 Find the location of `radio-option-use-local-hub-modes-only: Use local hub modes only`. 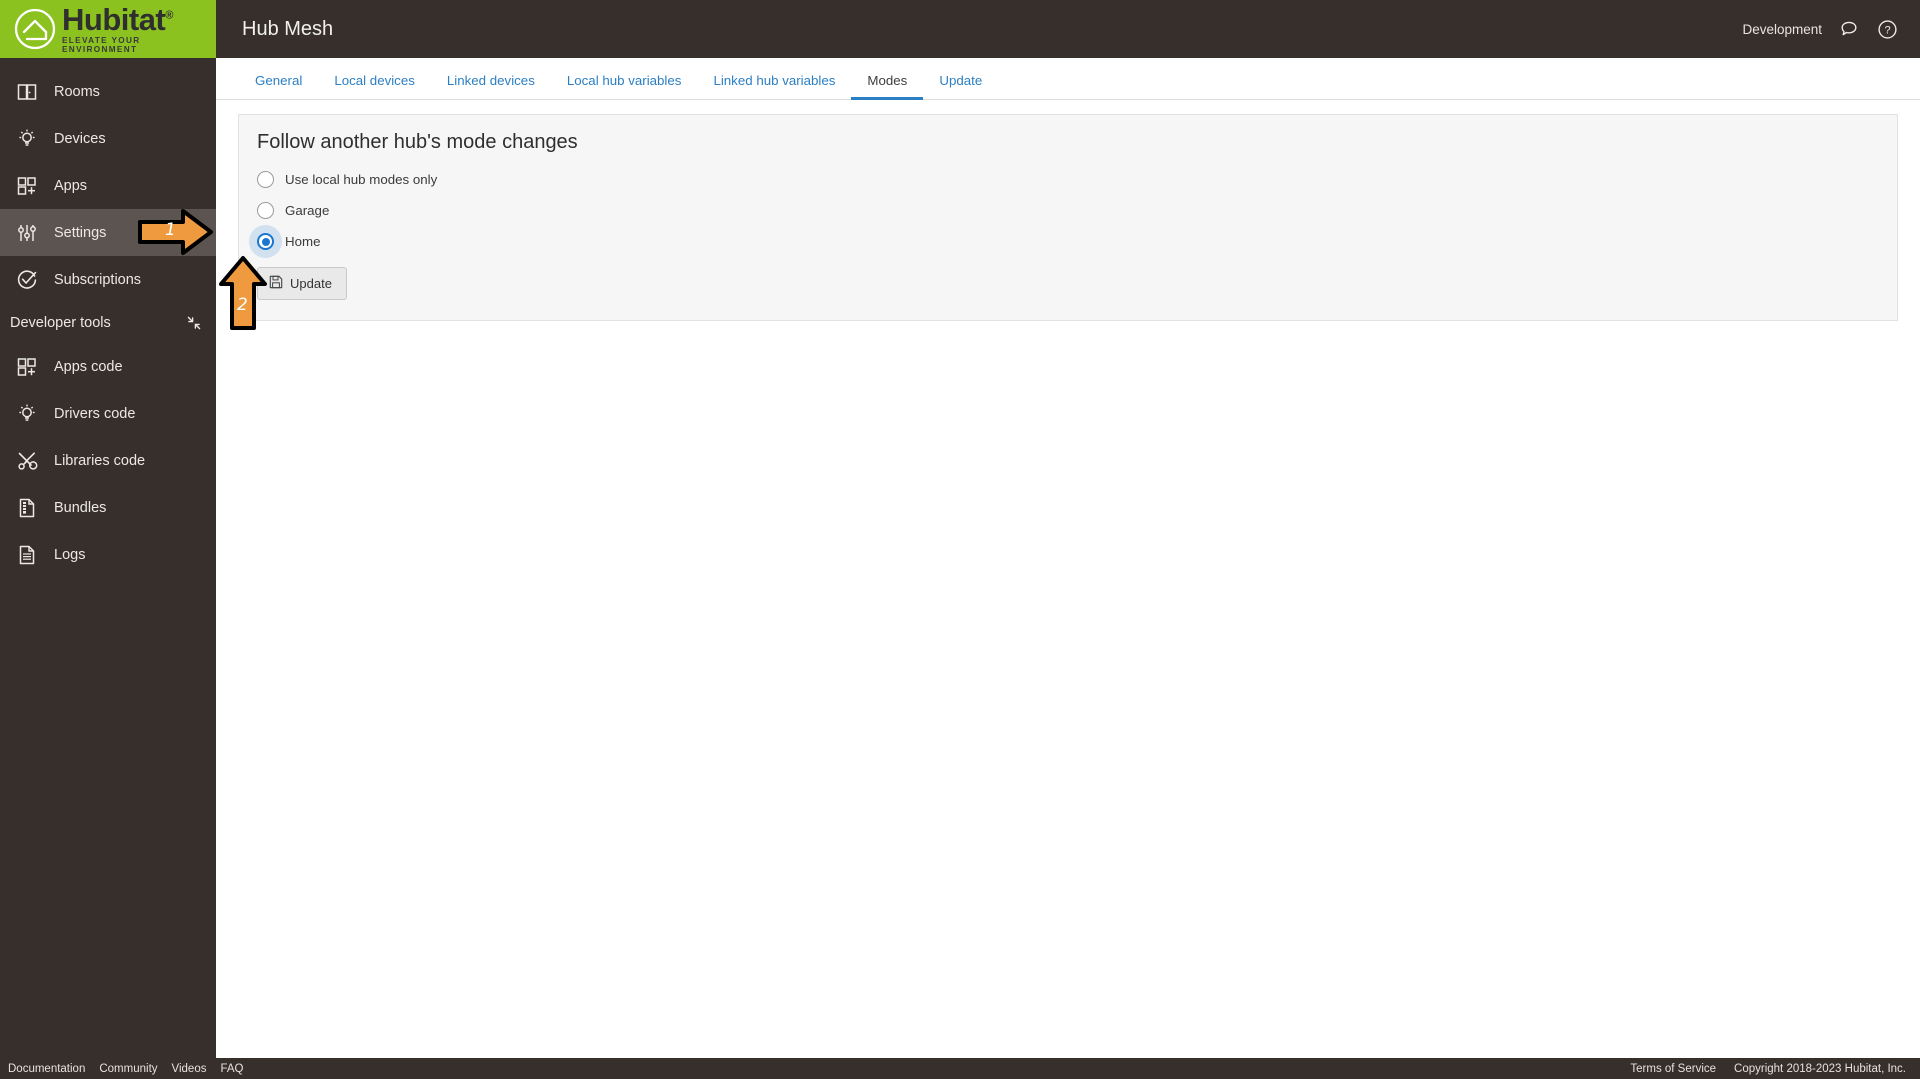

radio-option-use-local-hub-modes-only: Use local hub modes only is located at coordinates (1068, 179).